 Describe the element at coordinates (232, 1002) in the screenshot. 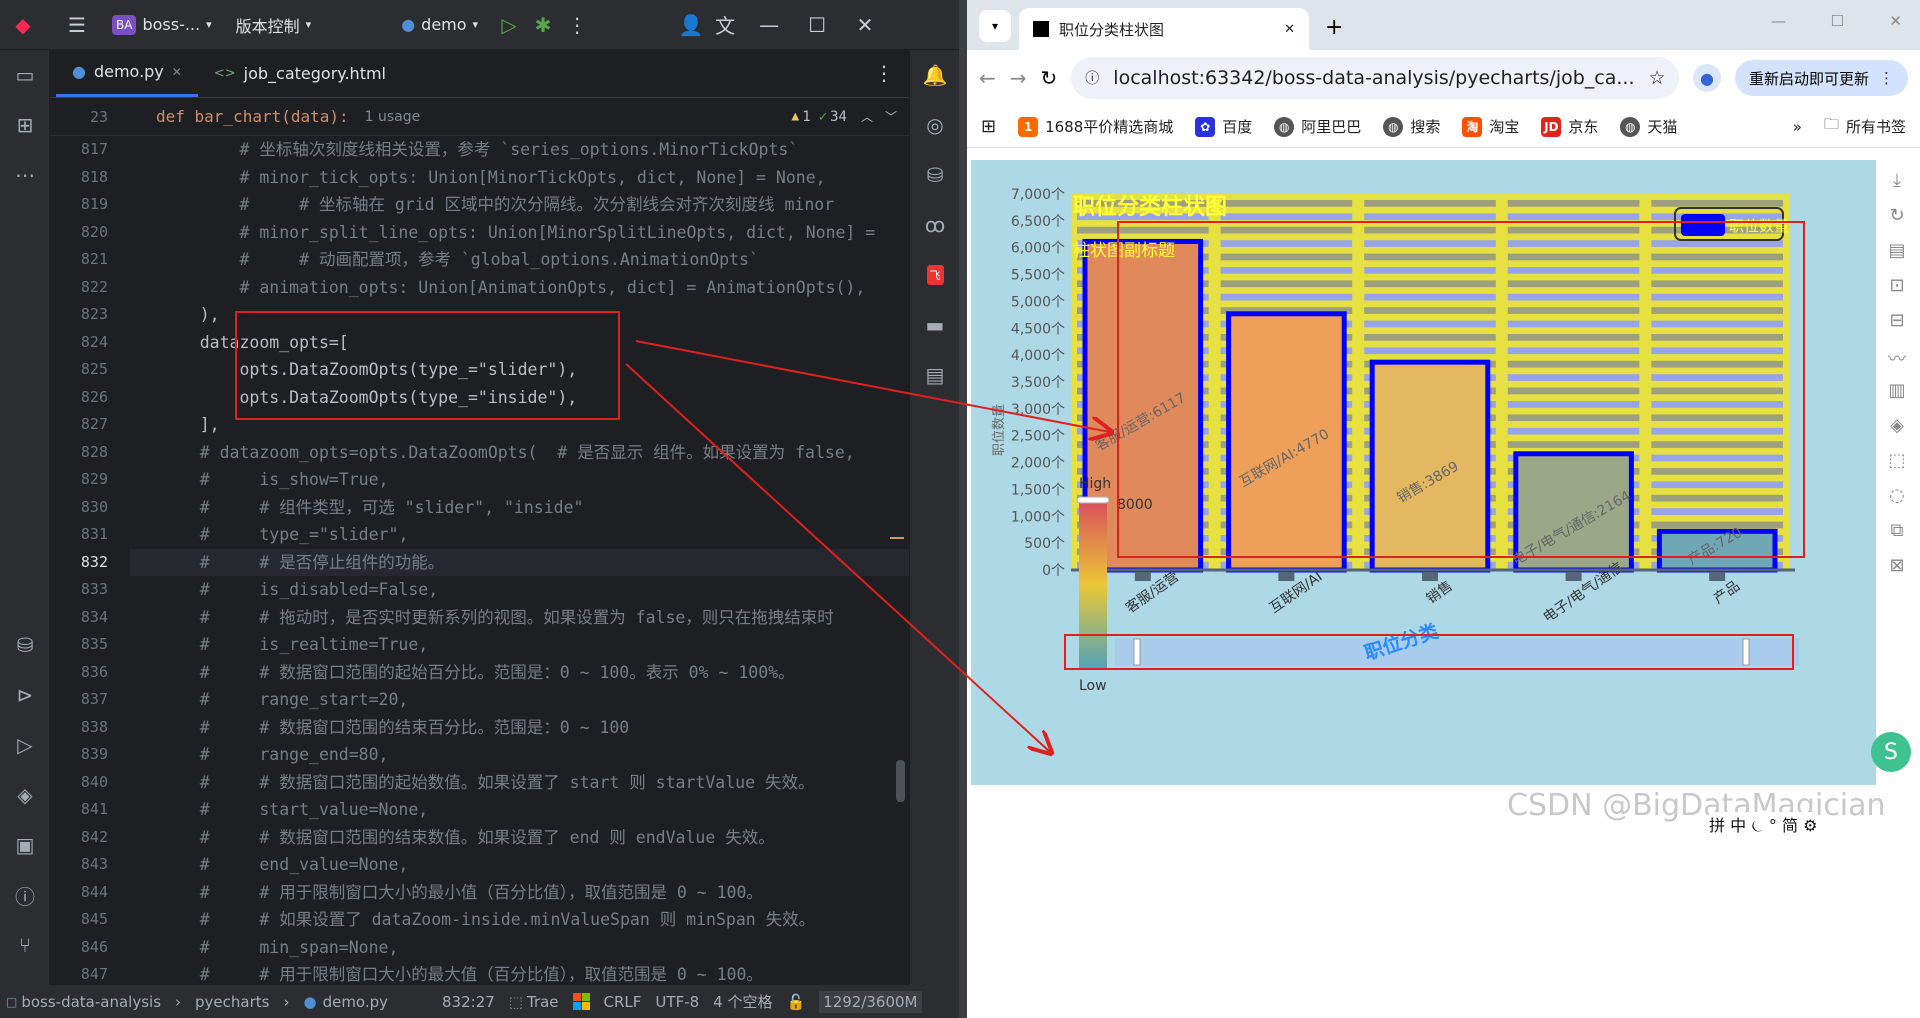

I see `status-folder: pyecharts` at that location.